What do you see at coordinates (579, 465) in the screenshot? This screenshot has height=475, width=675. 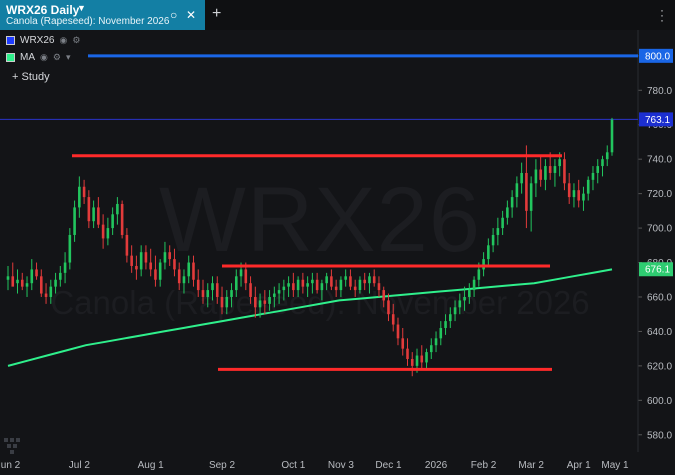 I see `x-tick-label: Apr 1` at bounding box center [579, 465].